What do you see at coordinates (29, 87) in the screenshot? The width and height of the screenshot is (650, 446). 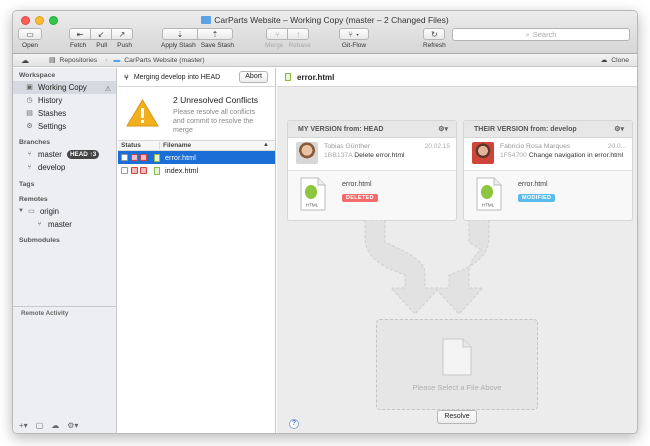 I see `working-copy-icon: ▣` at bounding box center [29, 87].